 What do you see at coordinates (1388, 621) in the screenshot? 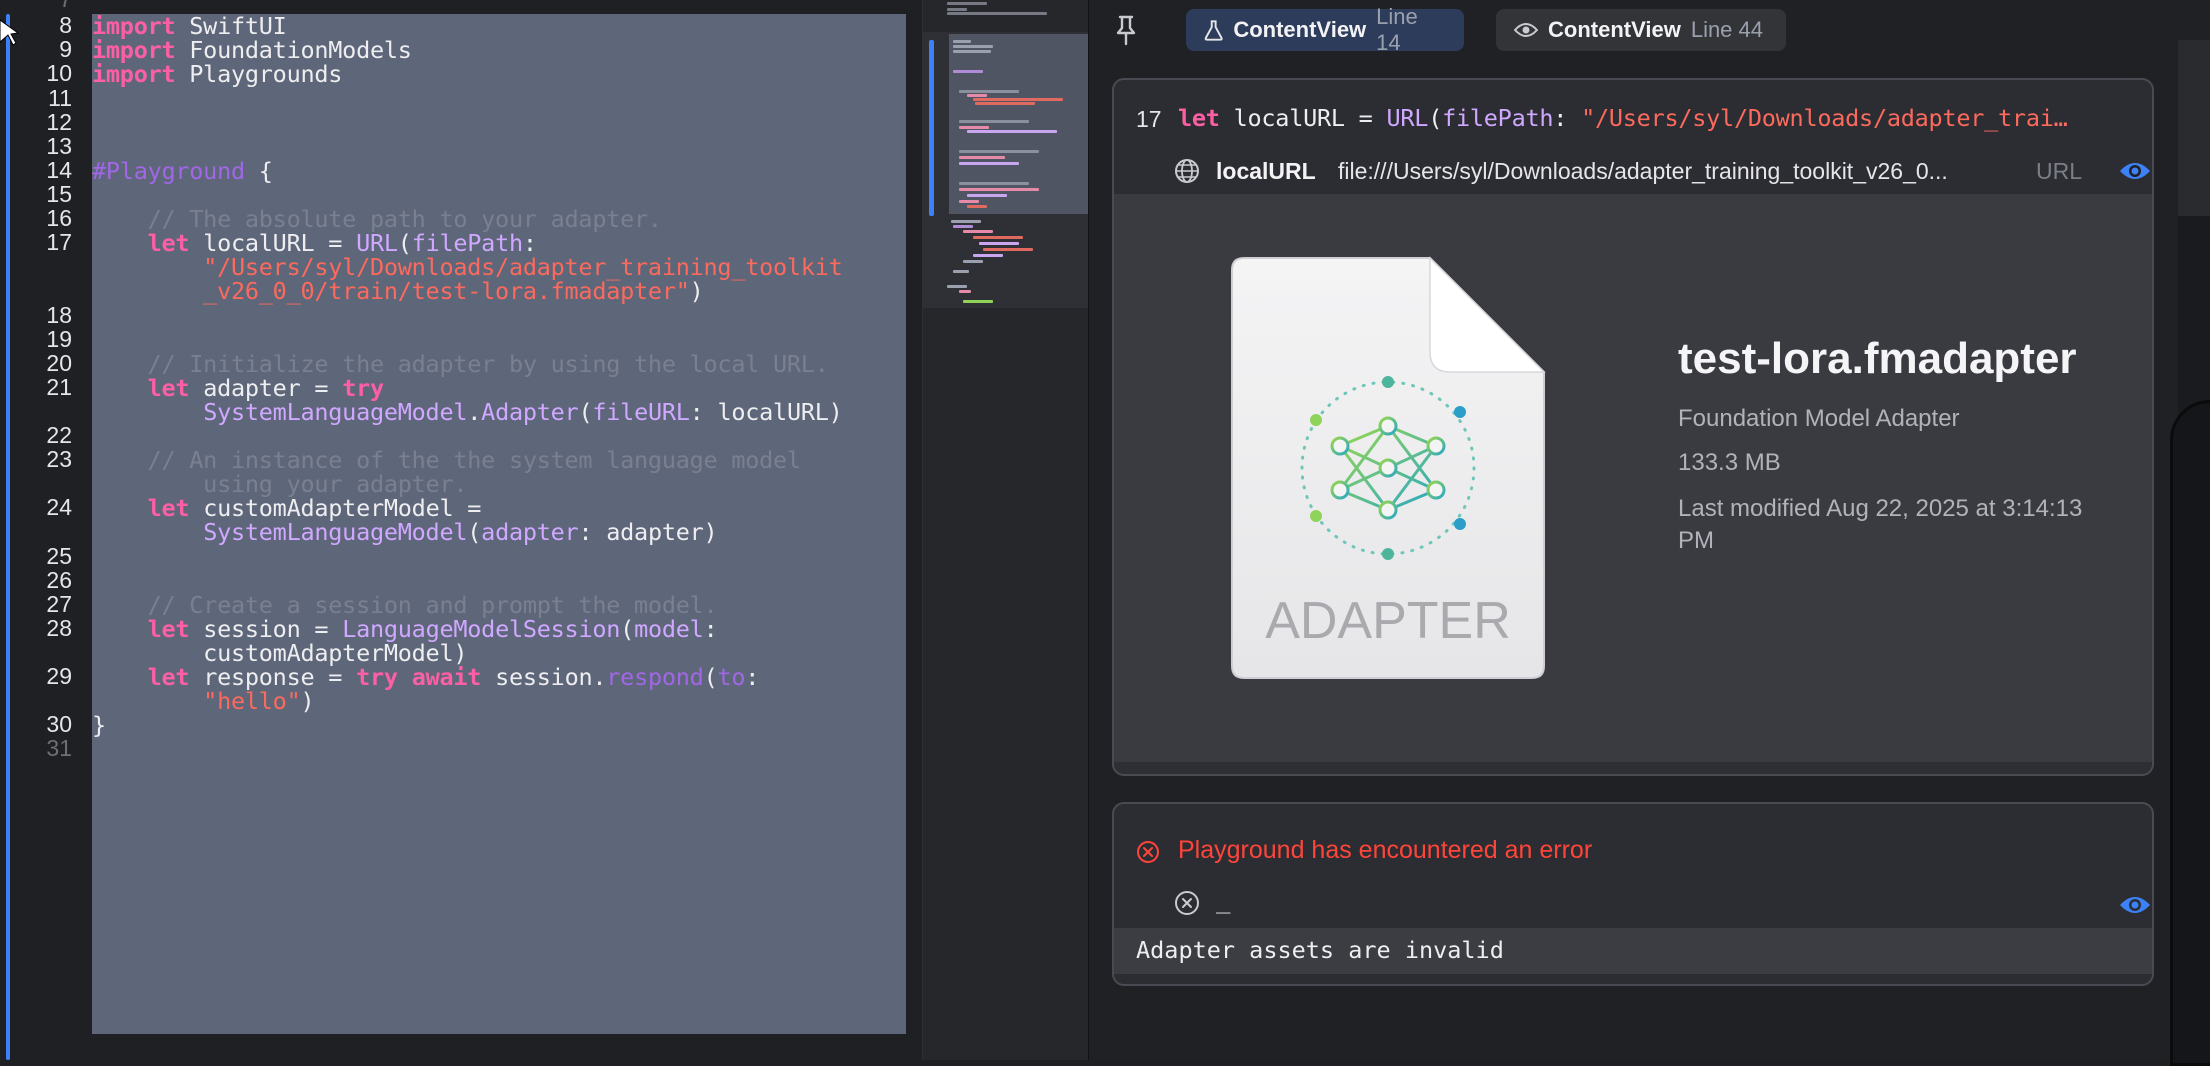
I see `file-icon-label: ADAPTER` at bounding box center [1388, 621].